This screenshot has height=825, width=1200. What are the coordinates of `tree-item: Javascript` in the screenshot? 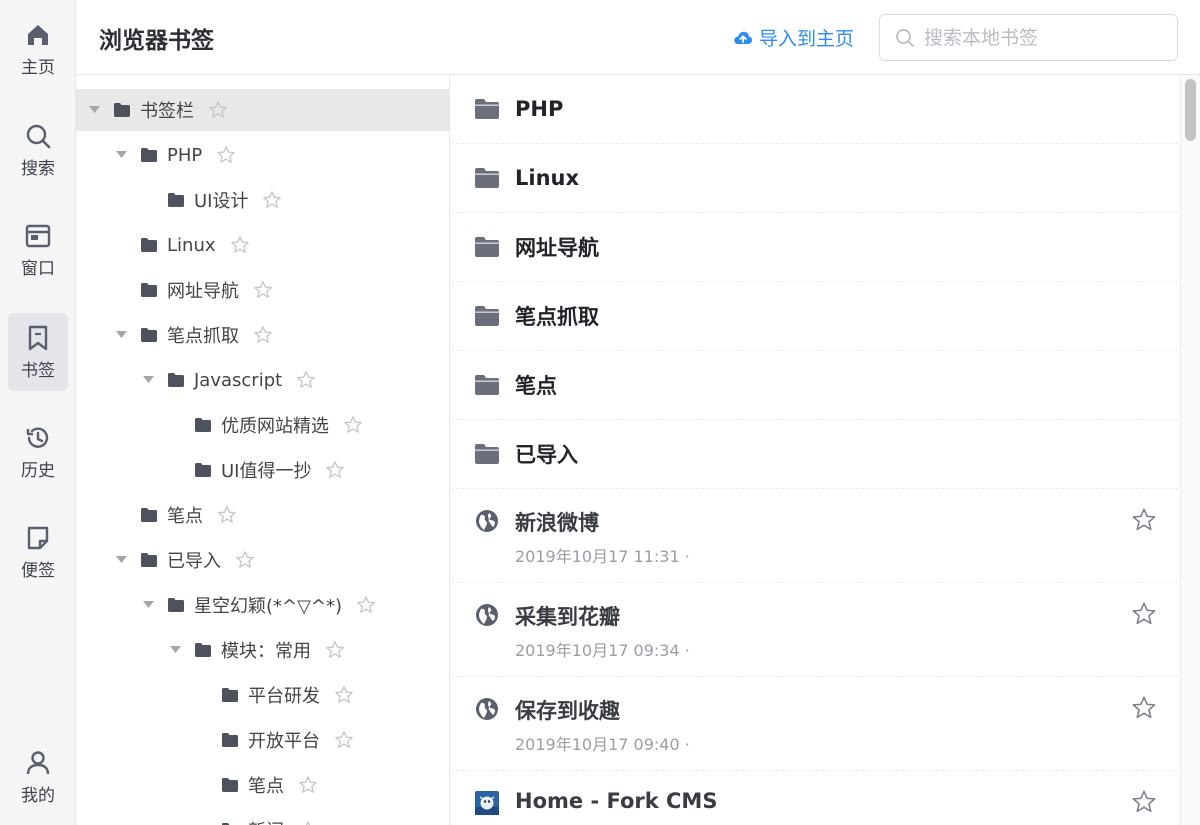 It's located at (262, 380).